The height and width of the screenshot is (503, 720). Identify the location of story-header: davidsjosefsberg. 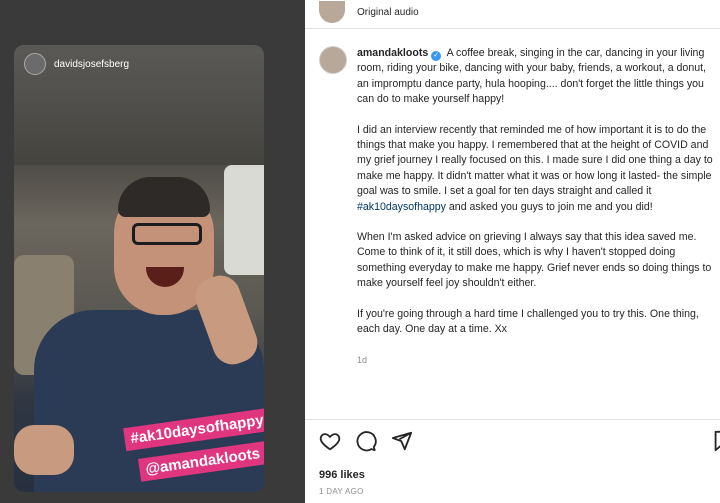
(76, 64).